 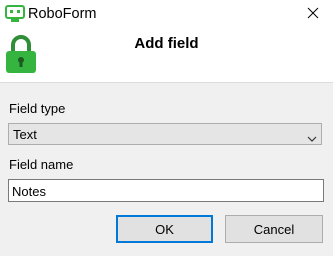 What do you see at coordinates (166, 82) in the screenshot?
I see `header-divider` at bounding box center [166, 82].